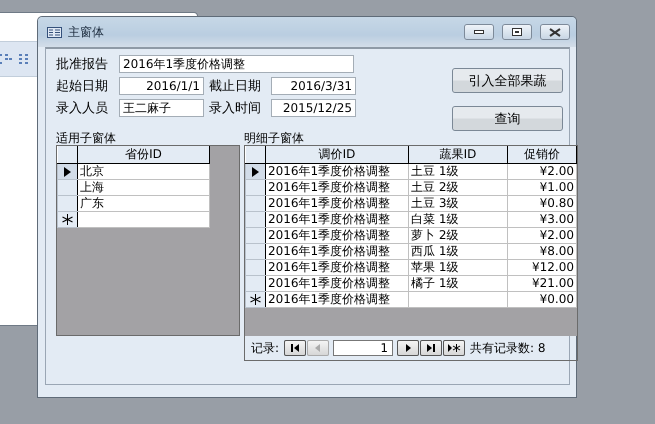 This screenshot has width=655, height=424. I want to click on column-header: 调价ID, so click(337, 155).